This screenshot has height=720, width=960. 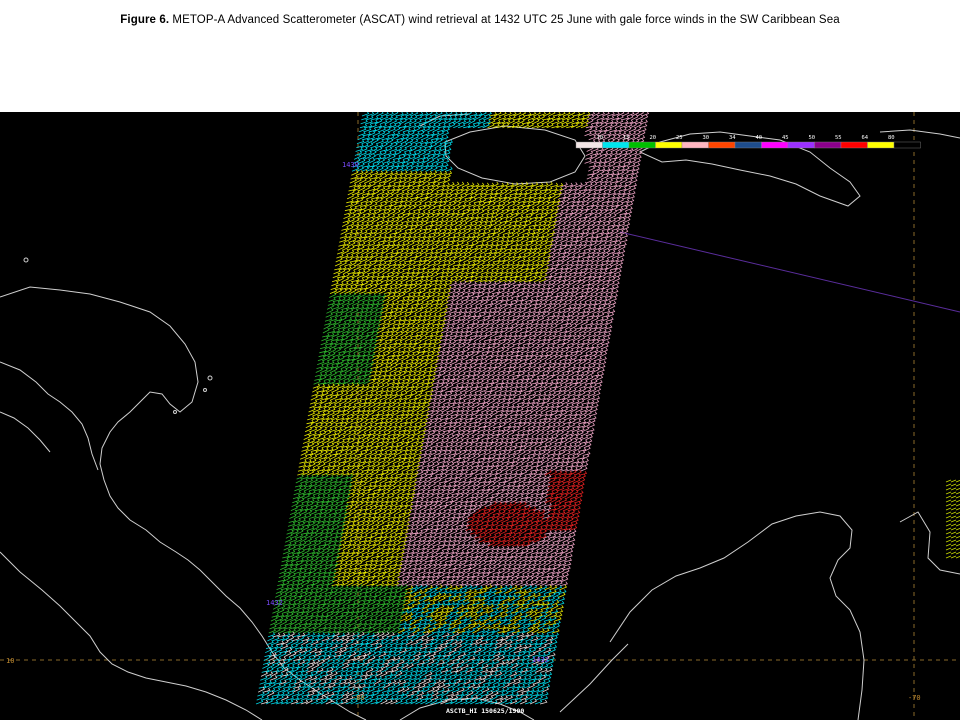 What do you see at coordinates (485, 711) in the screenshot?
I see `product-footer-label: ASCTB_HI 150625/1900` at bounding box center [485, 711].